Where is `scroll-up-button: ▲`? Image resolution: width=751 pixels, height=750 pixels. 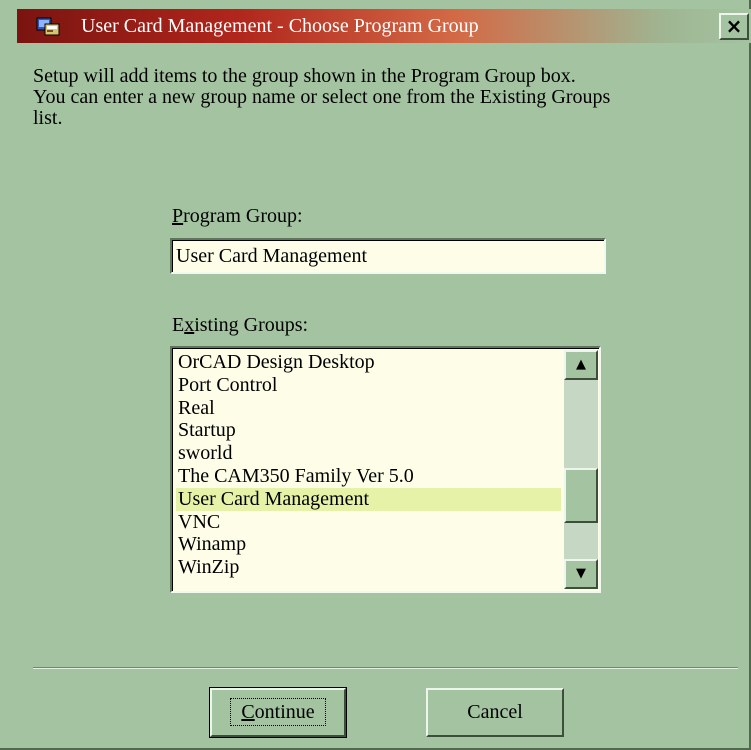 scroll-up-button: ▲ is located at coordinates (581, 365).